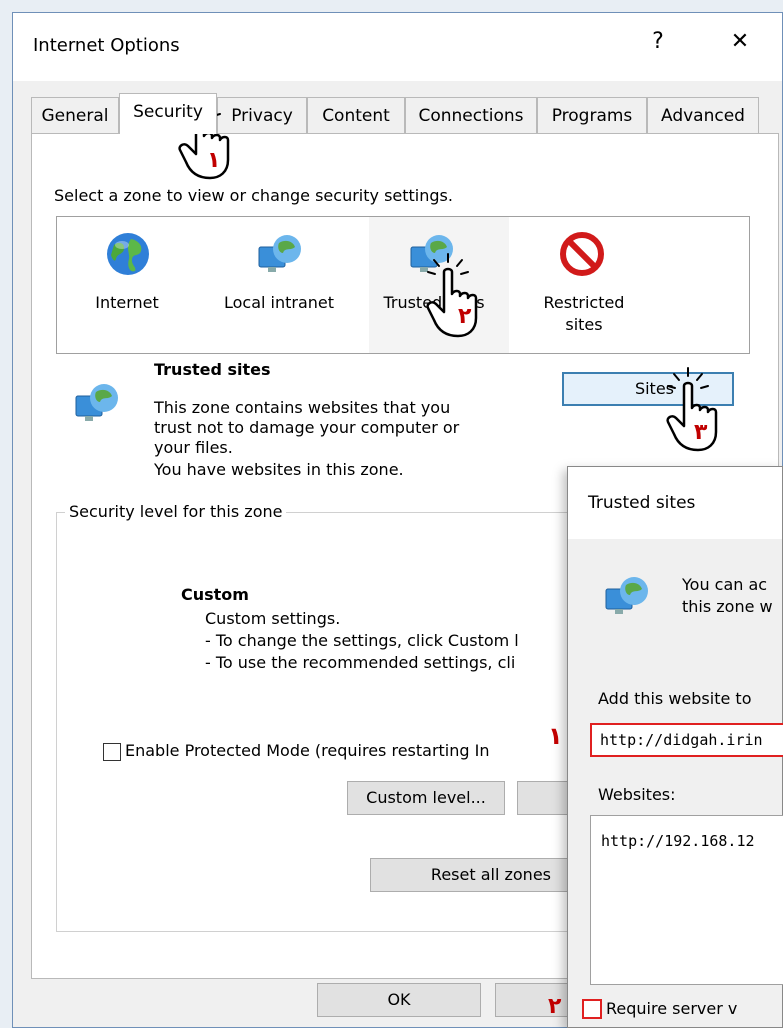  I want to click on trusted-sites-title: Trusted sites, so click(642, 503).